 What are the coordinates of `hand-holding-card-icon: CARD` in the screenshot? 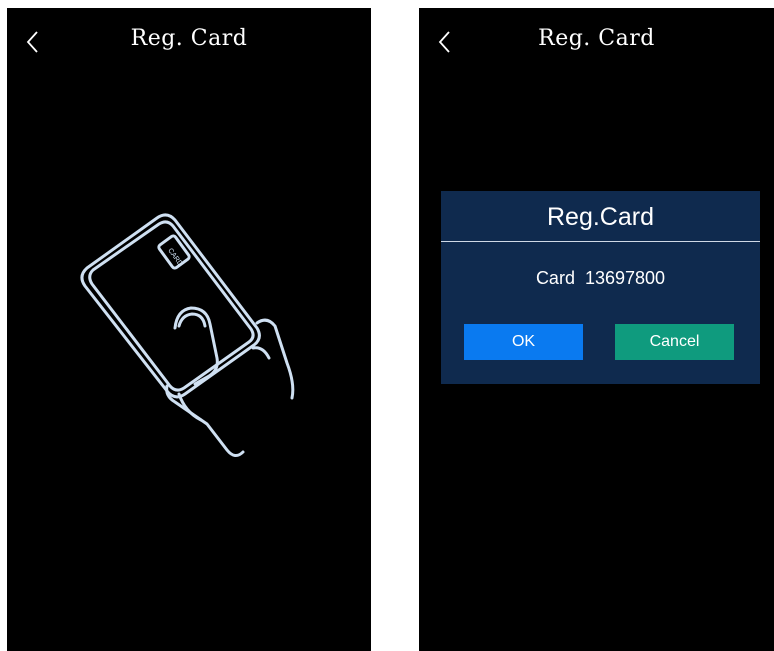 It's located at (192, 335).